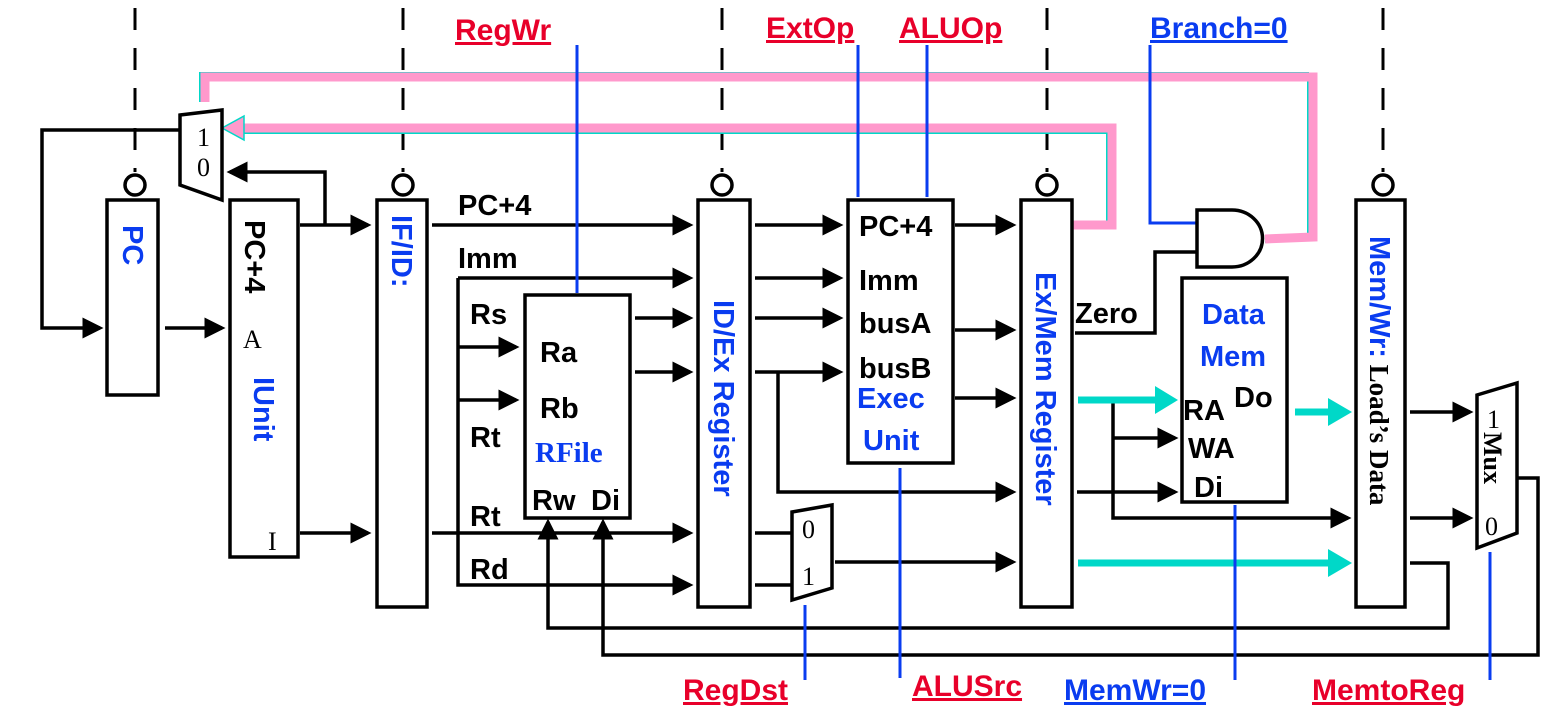  What do you see at coordinates (735, 690) in the screenshot?
I see `regdst-label: RegDst` at bounding box center [735, 690].